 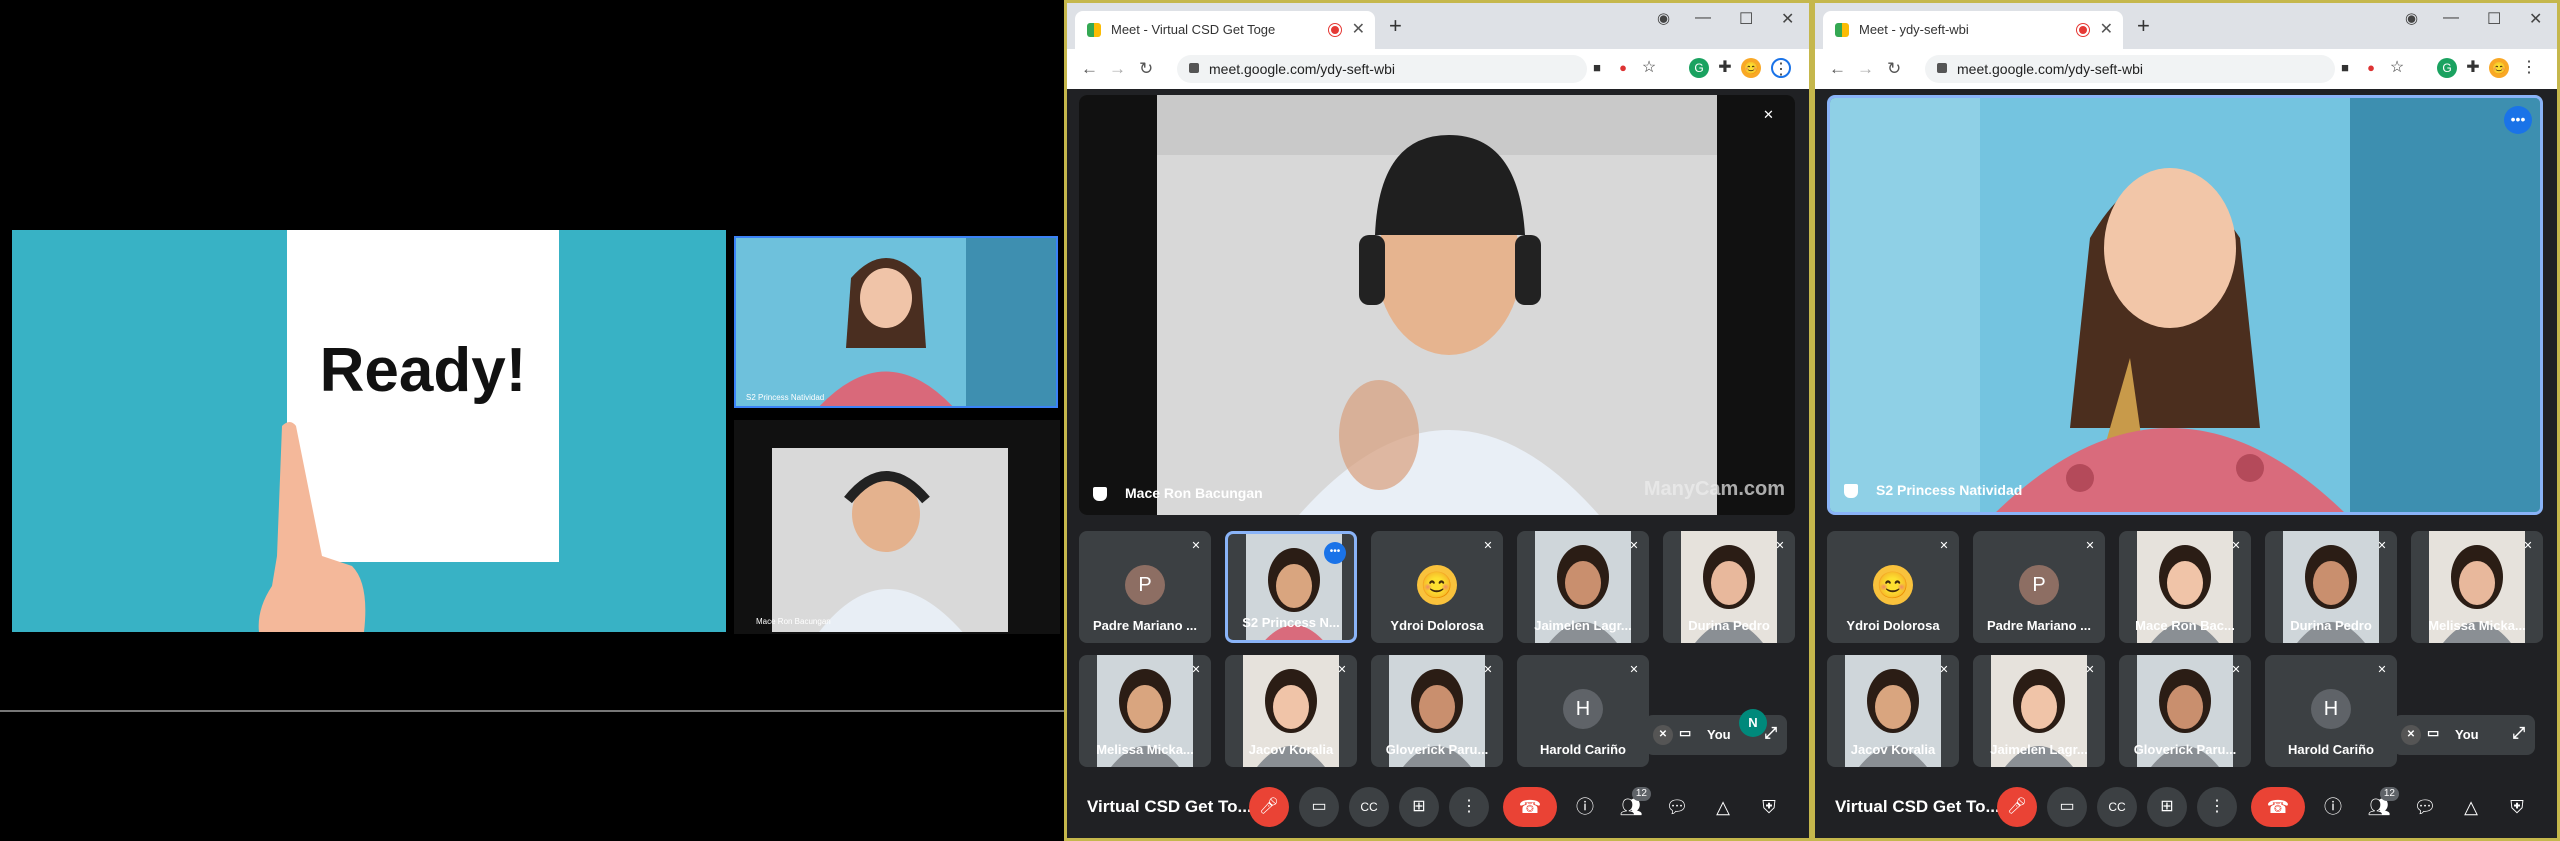 I want to click on tab-meet: Meet - Virtual CSD Get Toge ✕, so click(x=1225, y=30).